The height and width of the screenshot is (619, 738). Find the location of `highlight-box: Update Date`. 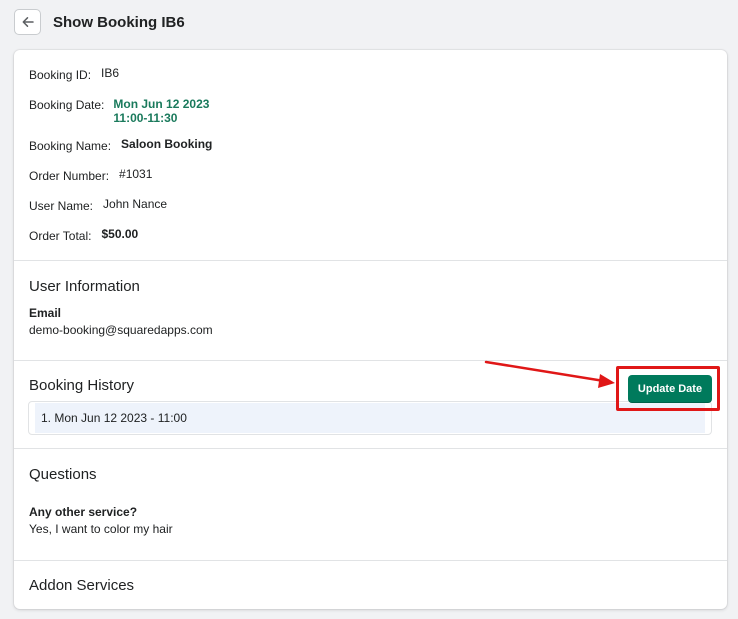

highlight-box: Update Date is located at coordinates (668, 388).